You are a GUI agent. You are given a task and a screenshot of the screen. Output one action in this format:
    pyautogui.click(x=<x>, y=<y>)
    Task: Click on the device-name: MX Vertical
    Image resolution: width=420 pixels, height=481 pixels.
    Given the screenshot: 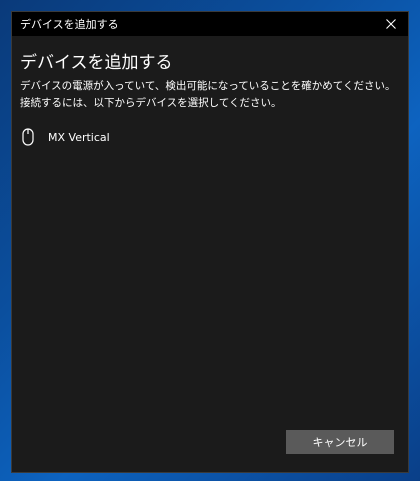 What is the action you would take?
    pyautogui.click(x=79, y=137)
    